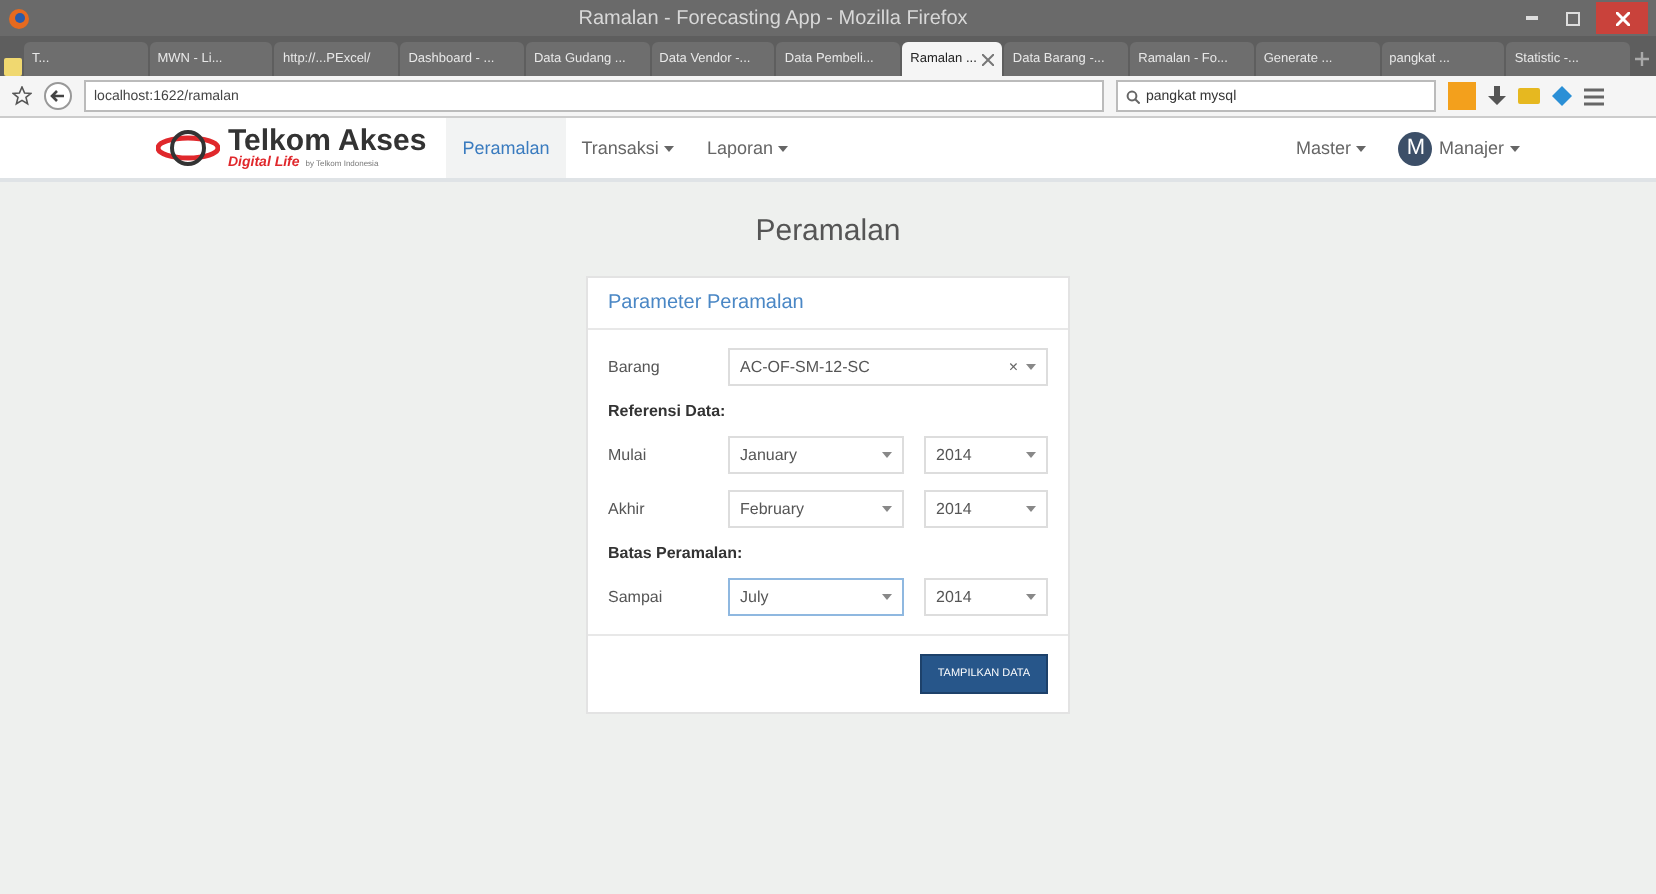 This screenshot has width=1656, height=894. What do you see at coordinates (506, 148) in the screenshot?
I see `nav-link: Peramalan` at bounding box center [506, 148].